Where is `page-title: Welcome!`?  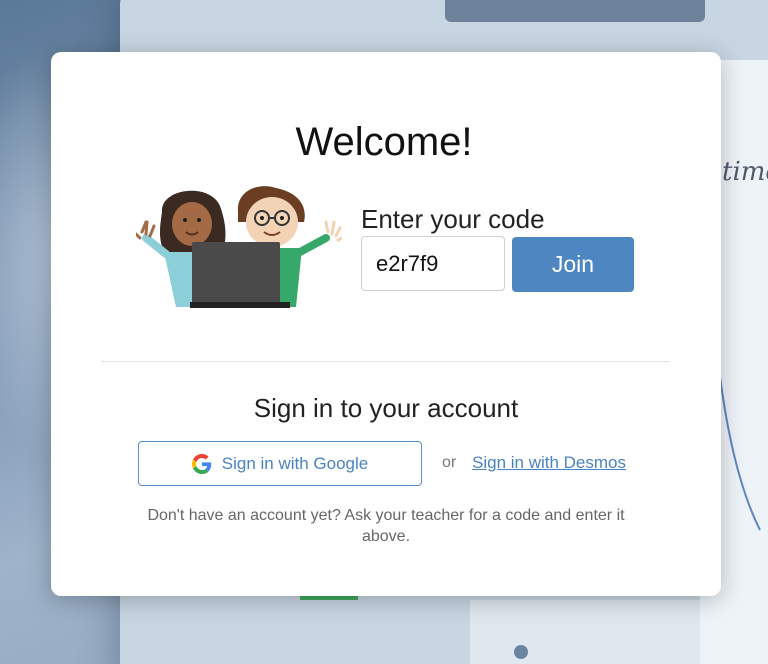
page-title: Welcome! is located at coordinates (384, 142).